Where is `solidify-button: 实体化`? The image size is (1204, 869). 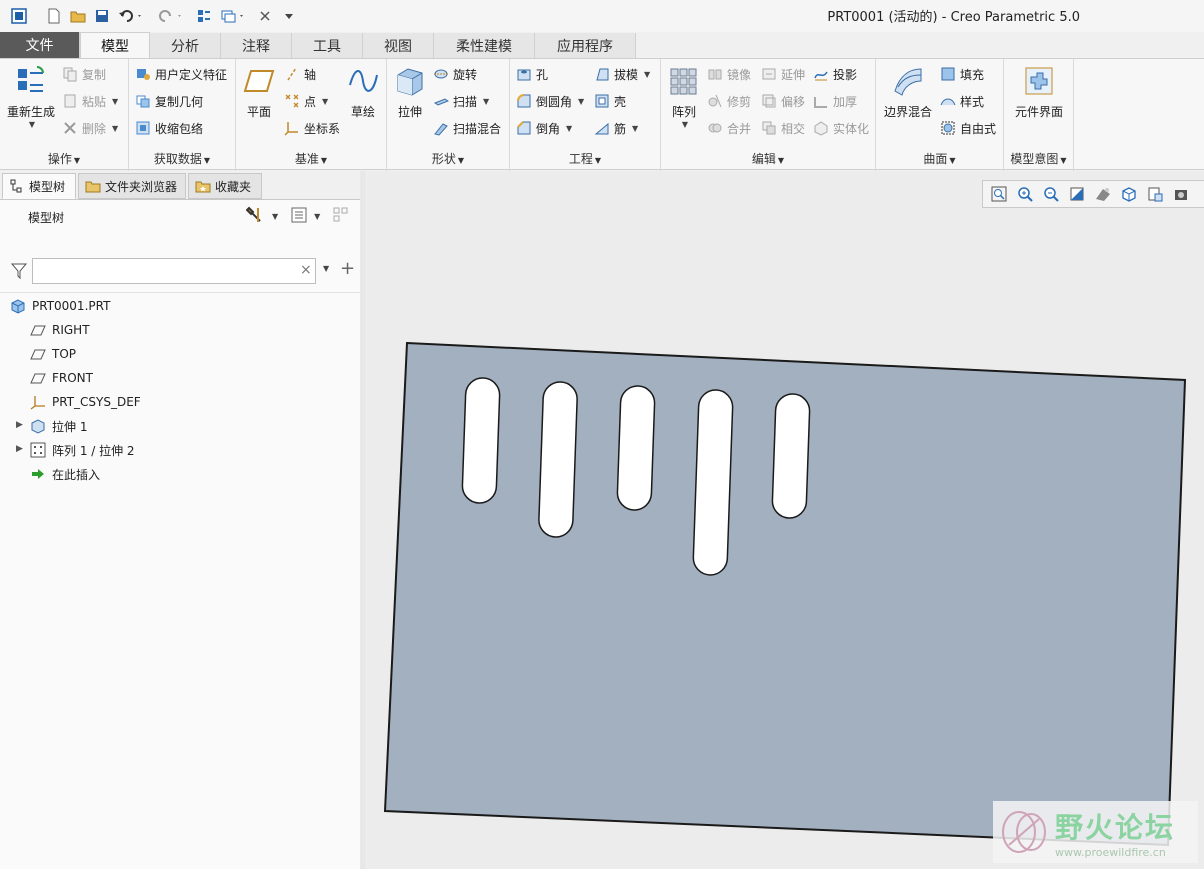
solidify-button: 实体化 is located at coordinates (841, 128).